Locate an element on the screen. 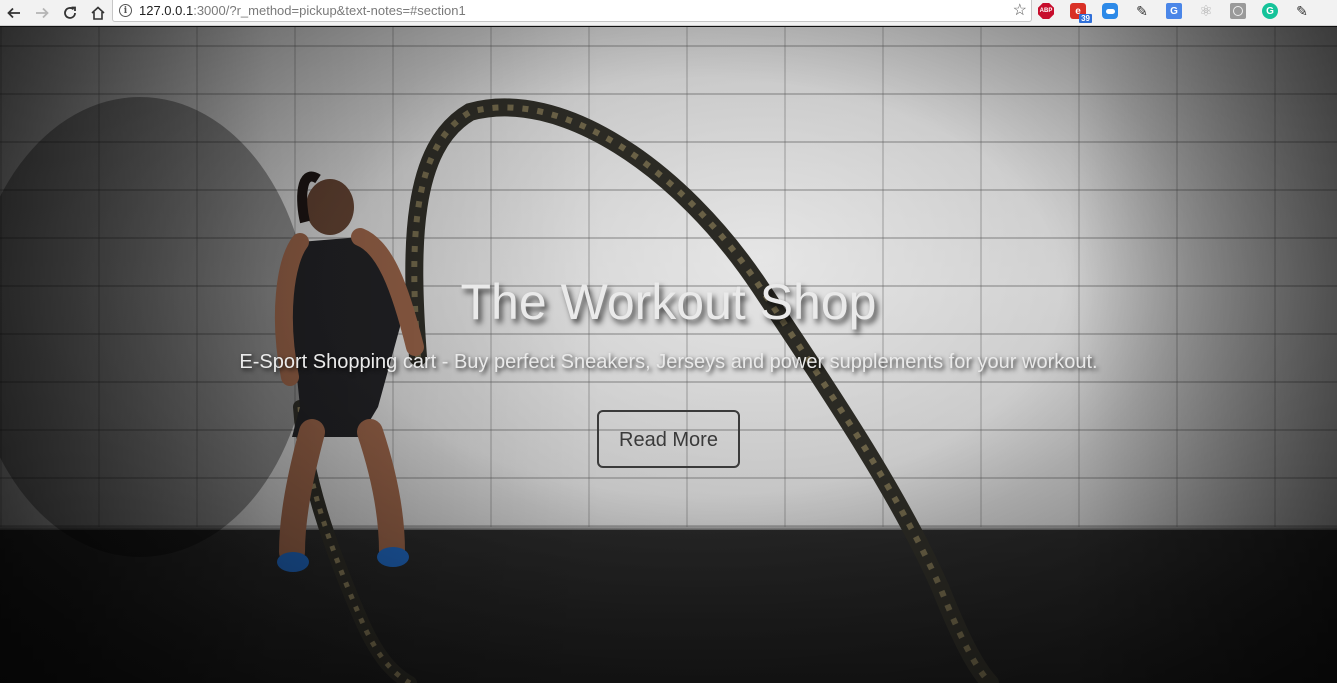 The height and width of the screenshot is (683, 1337). back-arrow-icon is located at coordinates (14, 13).